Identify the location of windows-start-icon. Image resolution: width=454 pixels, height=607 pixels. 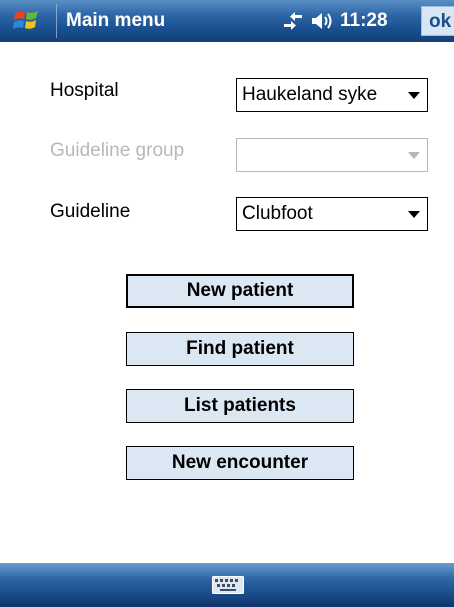
(27, 21).